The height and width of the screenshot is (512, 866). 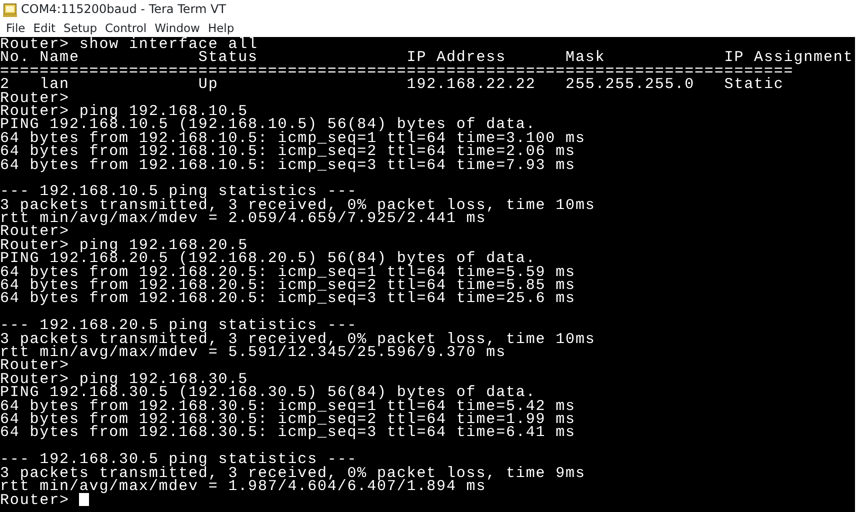 What do you see at coordinates (288, 165) in the screenshot?
I see `terminal-line: 64 bytes from 192.168.10.5: icmp_seq=3 ttl=64 time=7.93 ms` at bounding box center [288, 165].